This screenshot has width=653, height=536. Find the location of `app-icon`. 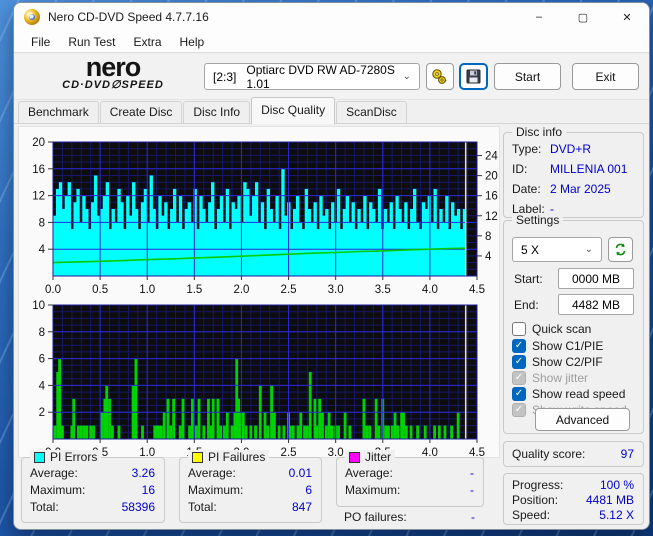

app-icon is located at coordinates (32, 17).